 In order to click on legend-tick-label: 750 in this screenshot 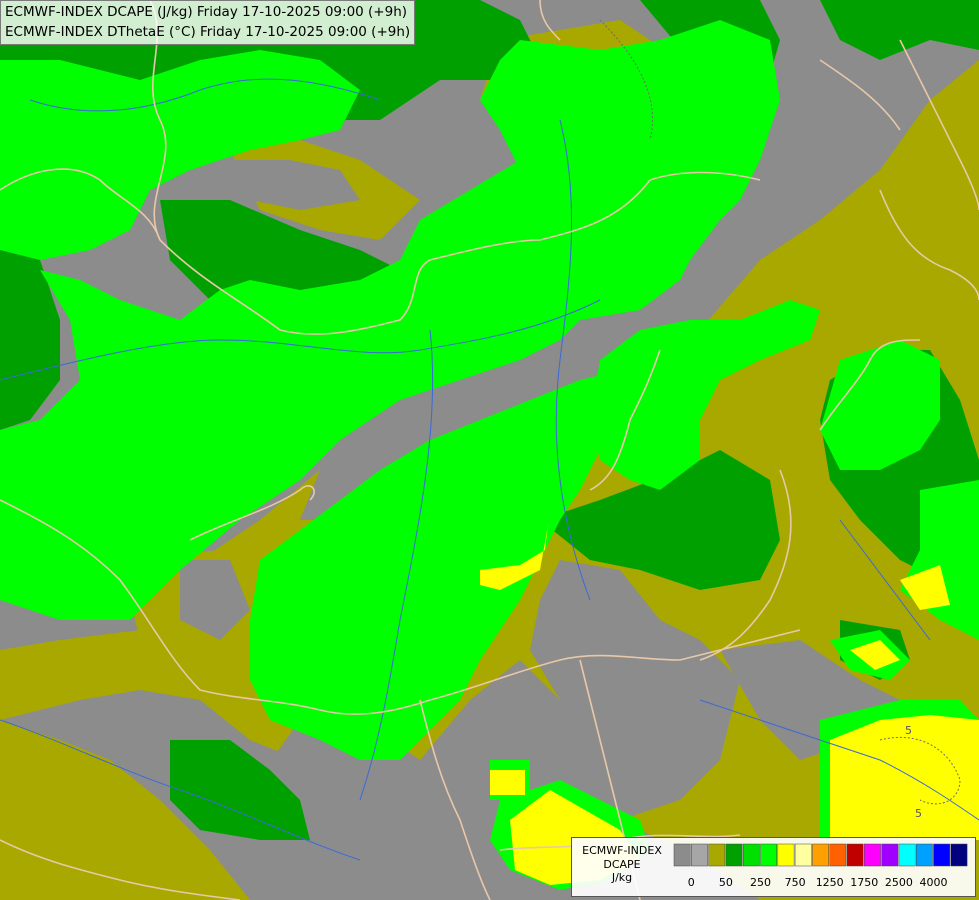, I will do `click(795, 882)`.